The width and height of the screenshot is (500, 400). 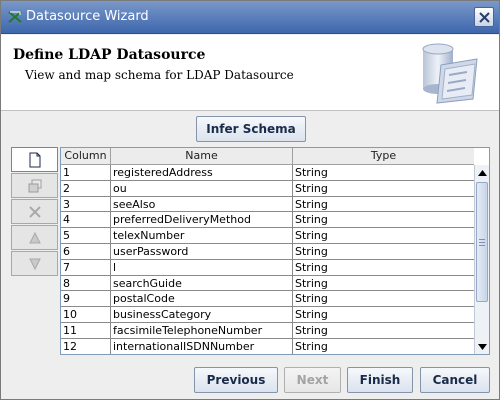 What do you see at coordinates (450, 73) in the screenshot?
I see `datasource-graphic-icon` at bounding box center [450, 73].